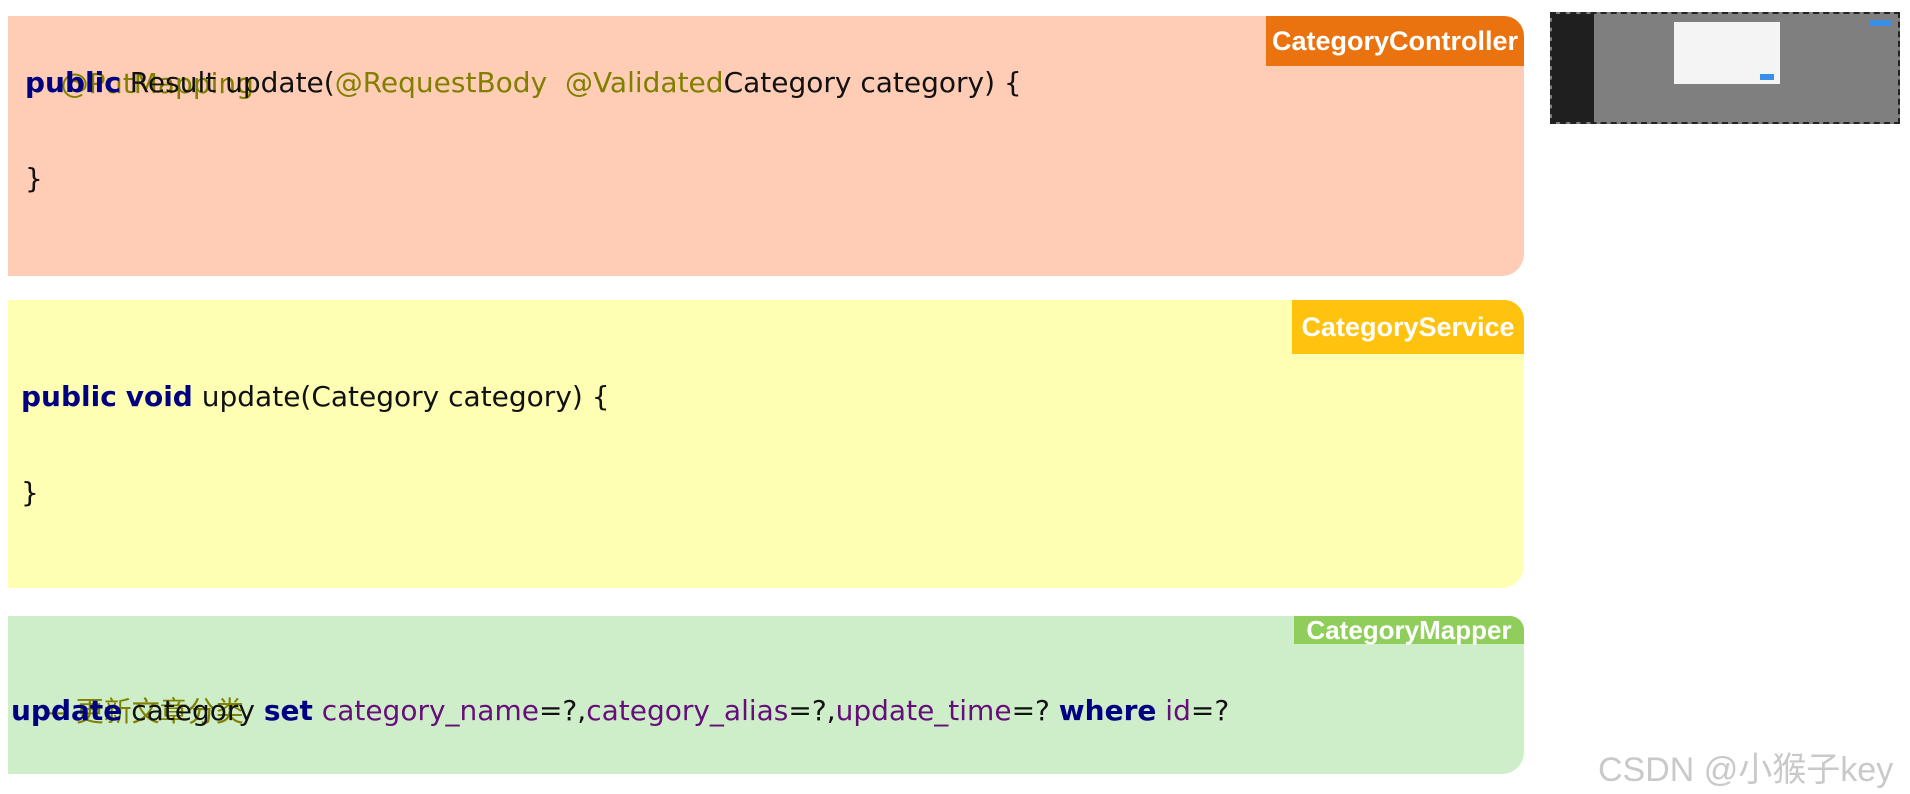 The width and height of the screenshot is (1910, 794). What do you see at coordinates (193, 710) in the screenshot?
I see `code-text: category` at bounding box center [193, 710].